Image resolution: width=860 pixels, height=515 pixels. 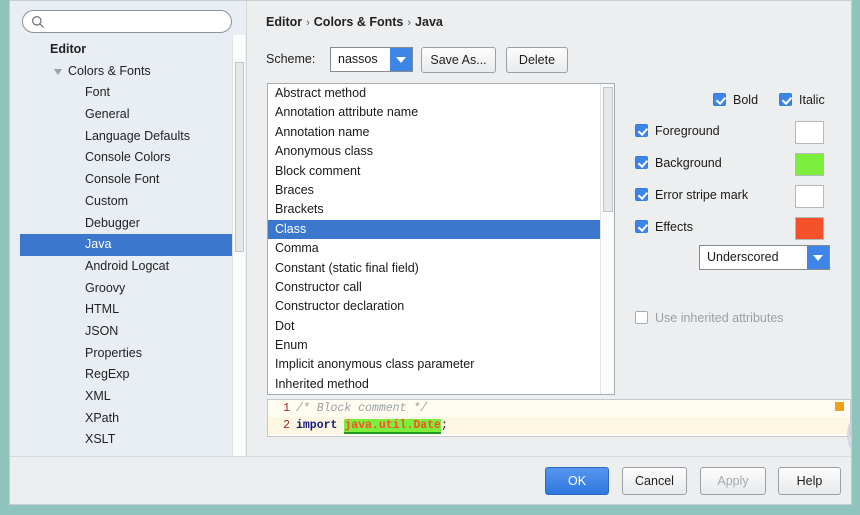 What do you see at coordinates (121, 354) in the screenshot?
I see `sidebar-item-properties: Properties` at bounding box center [121, 354].